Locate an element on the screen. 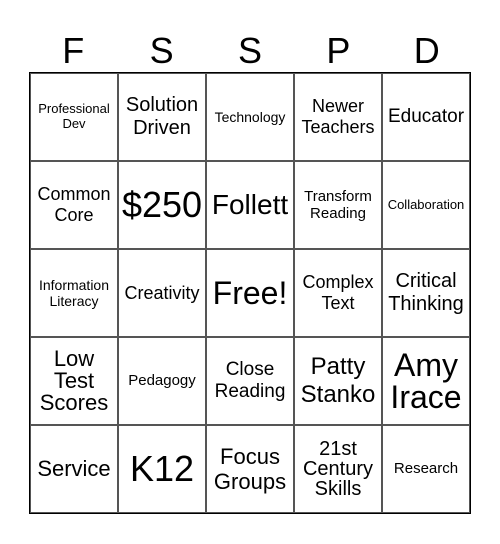 The image size is (500, 544). free-space: Free! is located at coordinates (250, 293).